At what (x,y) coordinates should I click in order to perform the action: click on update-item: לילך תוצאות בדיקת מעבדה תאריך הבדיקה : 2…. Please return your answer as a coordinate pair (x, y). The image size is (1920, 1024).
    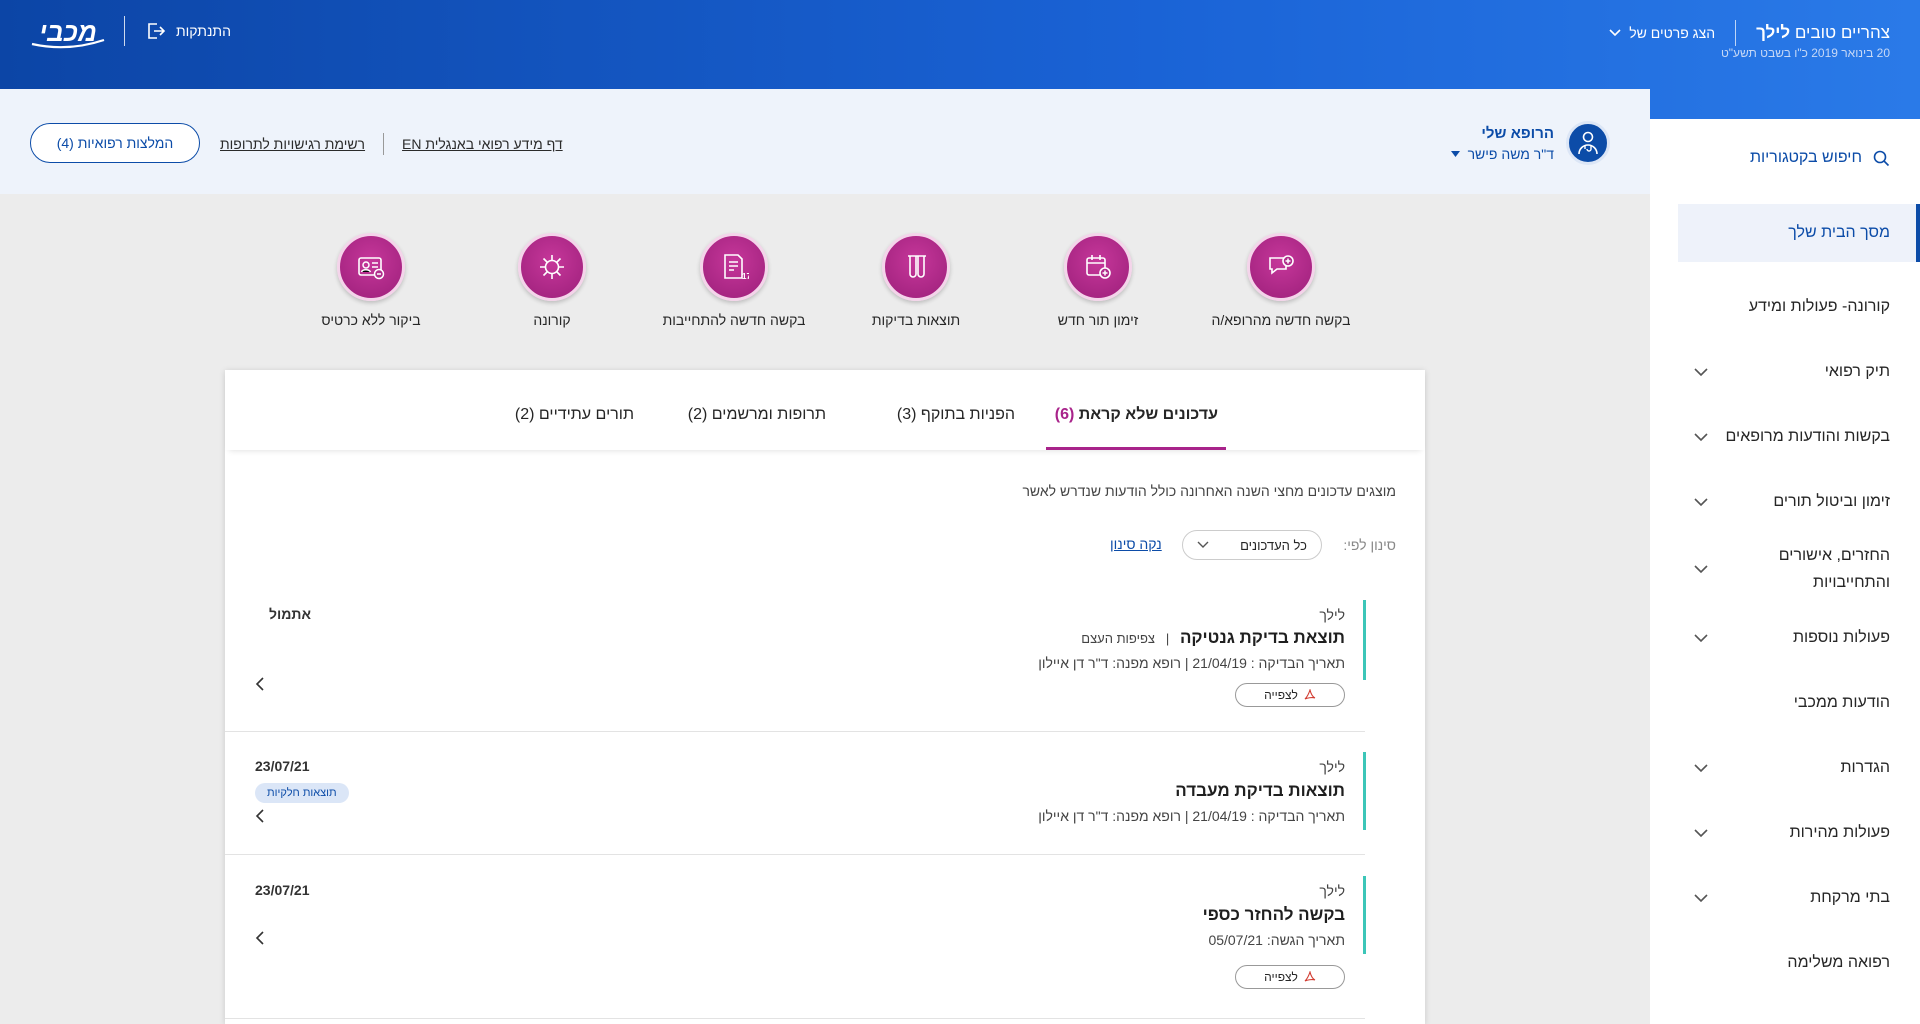
    Looking at the image, I should click on (795, 802).